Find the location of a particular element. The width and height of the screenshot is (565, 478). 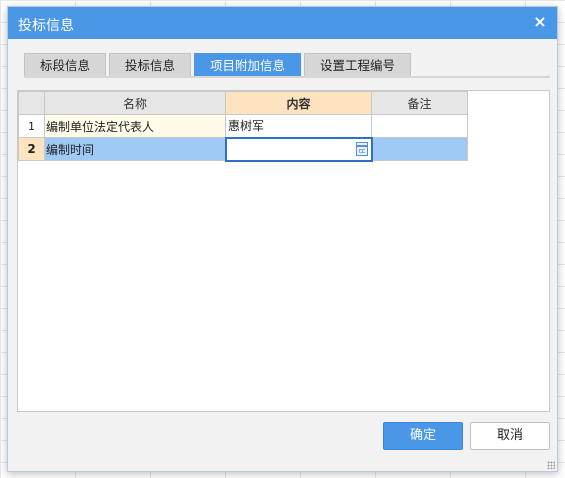

tab-set-project-number: 设置工程编号 is located at coordinates (358, 65).